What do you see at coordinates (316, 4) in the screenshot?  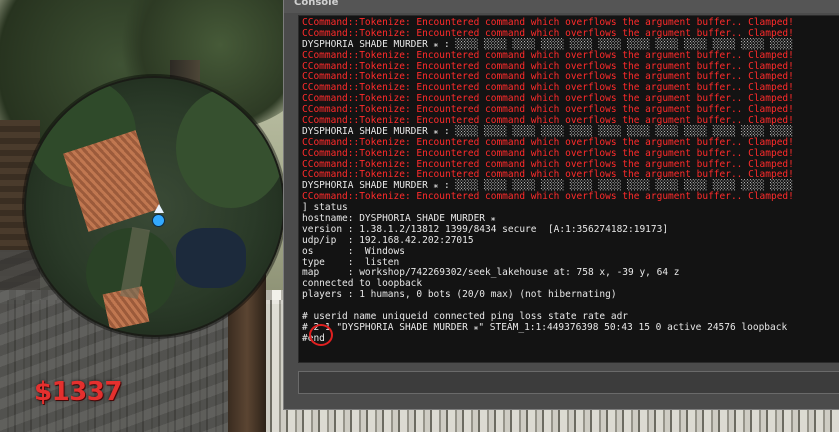 I see `console-title: Console` at bounding box center [316, 4].